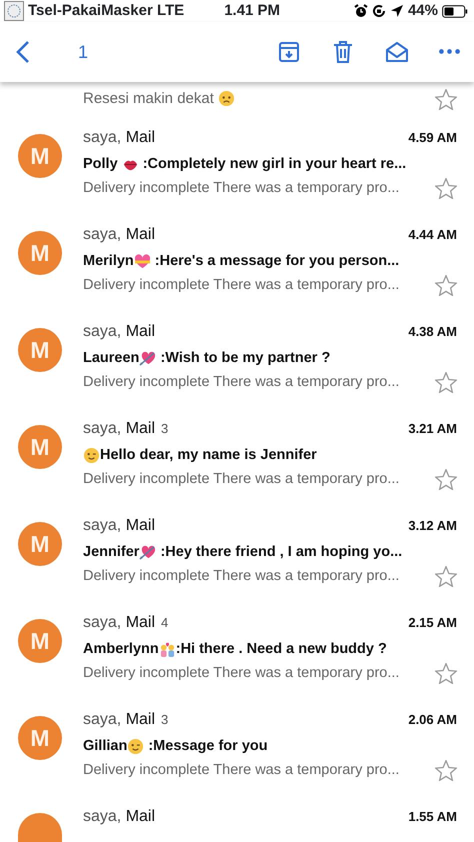 The image size is (474, 842). I want to click on message-time: 2.06 AM, so click(432, 720).